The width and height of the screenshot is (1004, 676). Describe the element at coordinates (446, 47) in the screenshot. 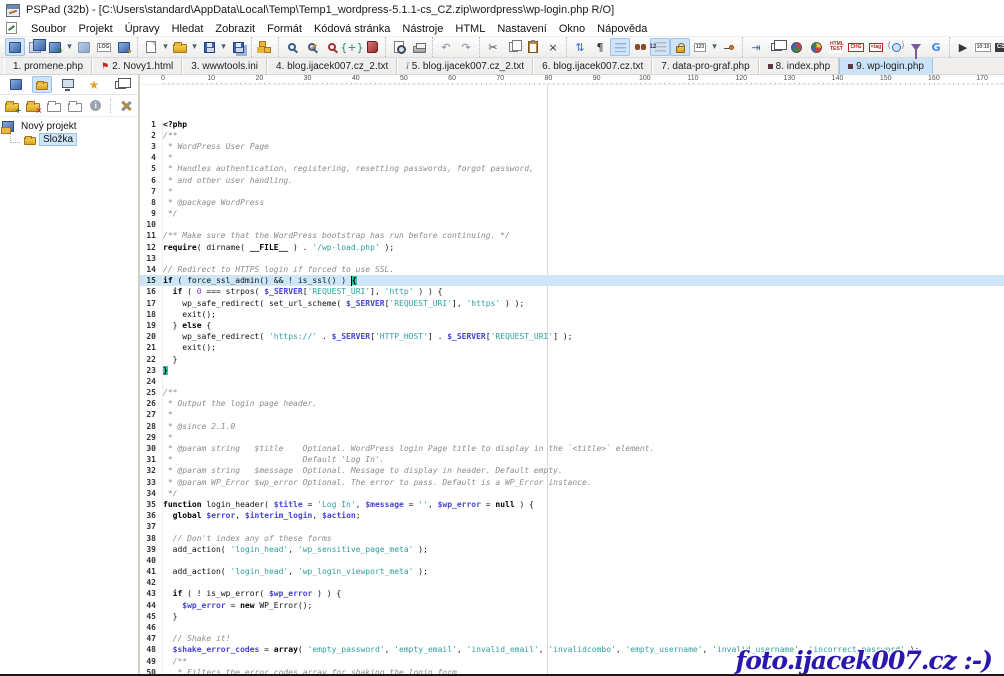

I see `undo-button: ↶` at that location.